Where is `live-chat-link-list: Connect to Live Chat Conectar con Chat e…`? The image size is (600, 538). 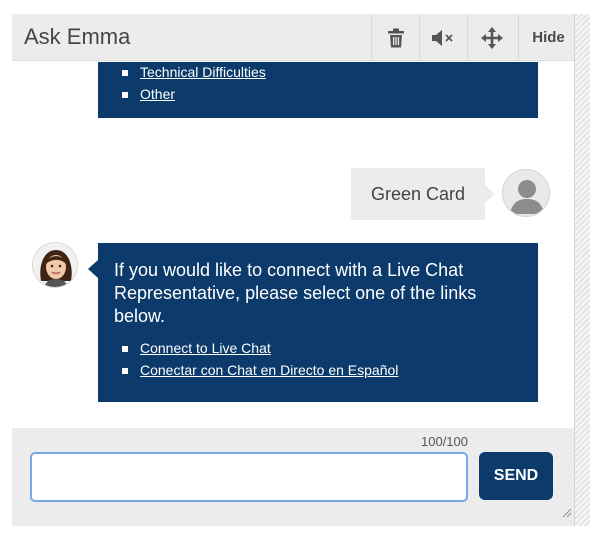
live-chat-link-list: Connect to Live Chat Conectar con Chat e… is located at coordinates (318, 359).